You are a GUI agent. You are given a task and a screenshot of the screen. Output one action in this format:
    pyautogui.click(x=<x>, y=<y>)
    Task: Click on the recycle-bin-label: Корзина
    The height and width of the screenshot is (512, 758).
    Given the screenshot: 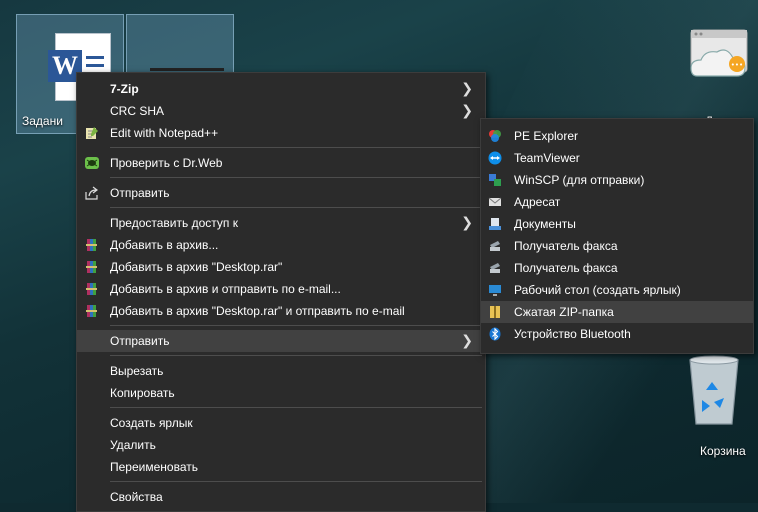 What is the action you would take?
    pyautogui.click(x=723, y=451)
    